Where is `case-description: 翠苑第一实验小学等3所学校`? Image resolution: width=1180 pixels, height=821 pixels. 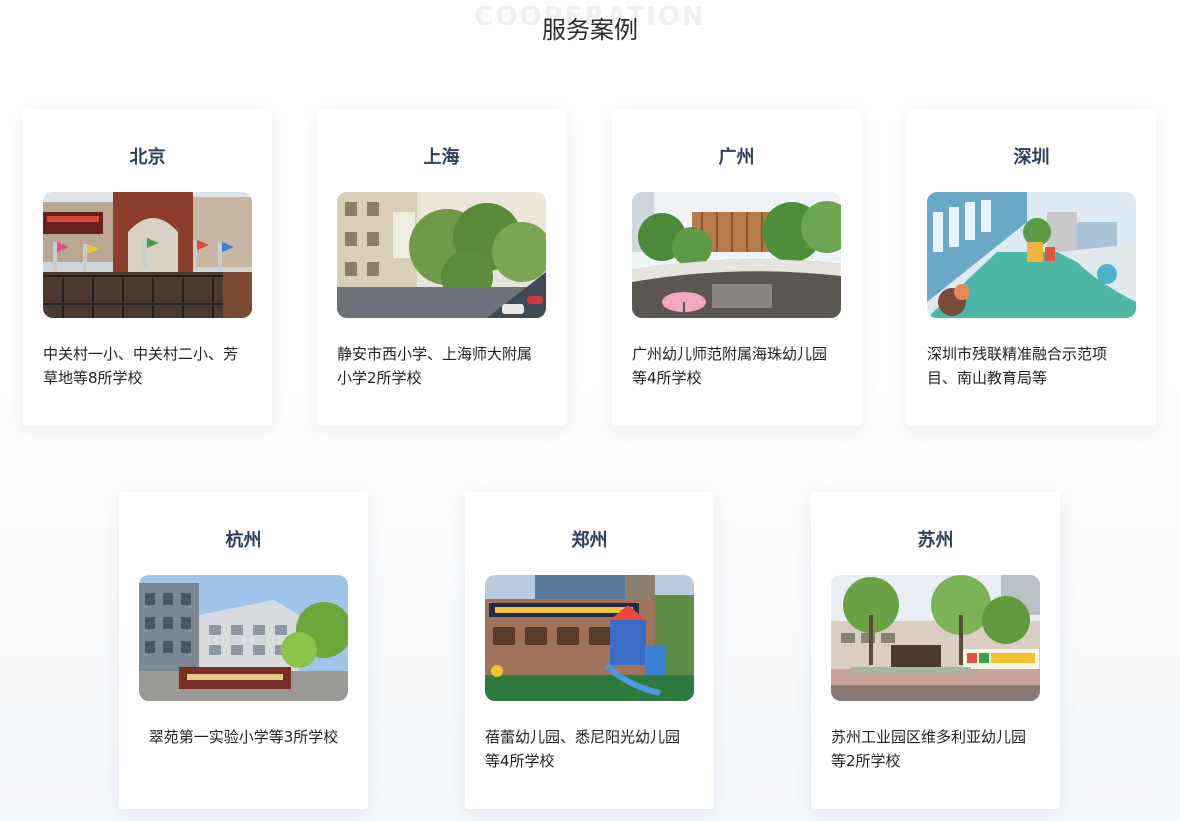 case-description: 翠苑第一实验小学等3所学校 is located at coordinates (243, 737).